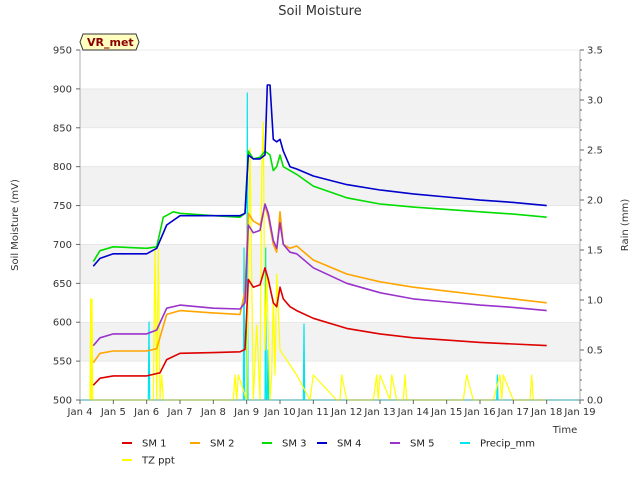 Image resolution: width=640 pixels, height=480 pixels. Describe the element at coordinates (62, 323) in the screenshot. I see `y-tick-label: 600` at that location.